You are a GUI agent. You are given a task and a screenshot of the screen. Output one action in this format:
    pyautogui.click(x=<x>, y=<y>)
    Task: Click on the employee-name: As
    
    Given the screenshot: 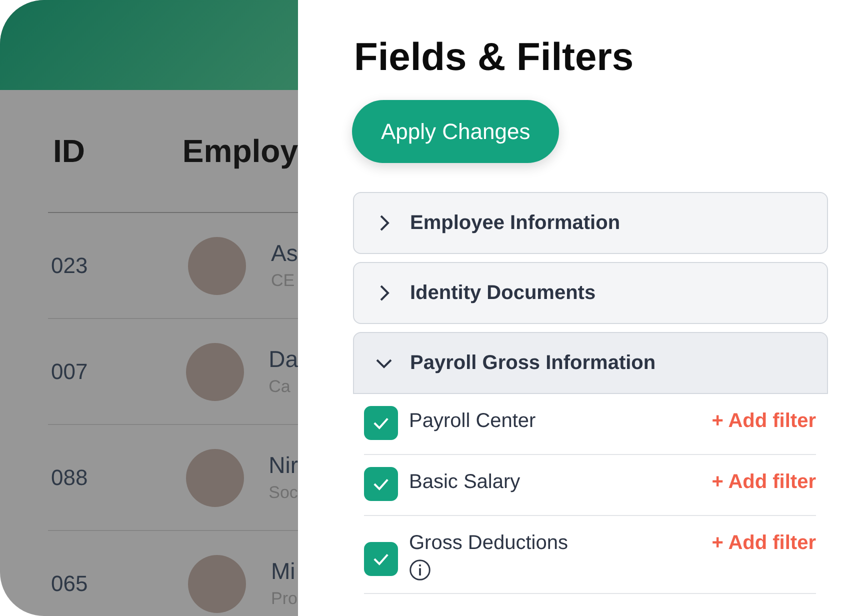 What is the action you would take?
    pyautogui.click(x=284, y=253)
    